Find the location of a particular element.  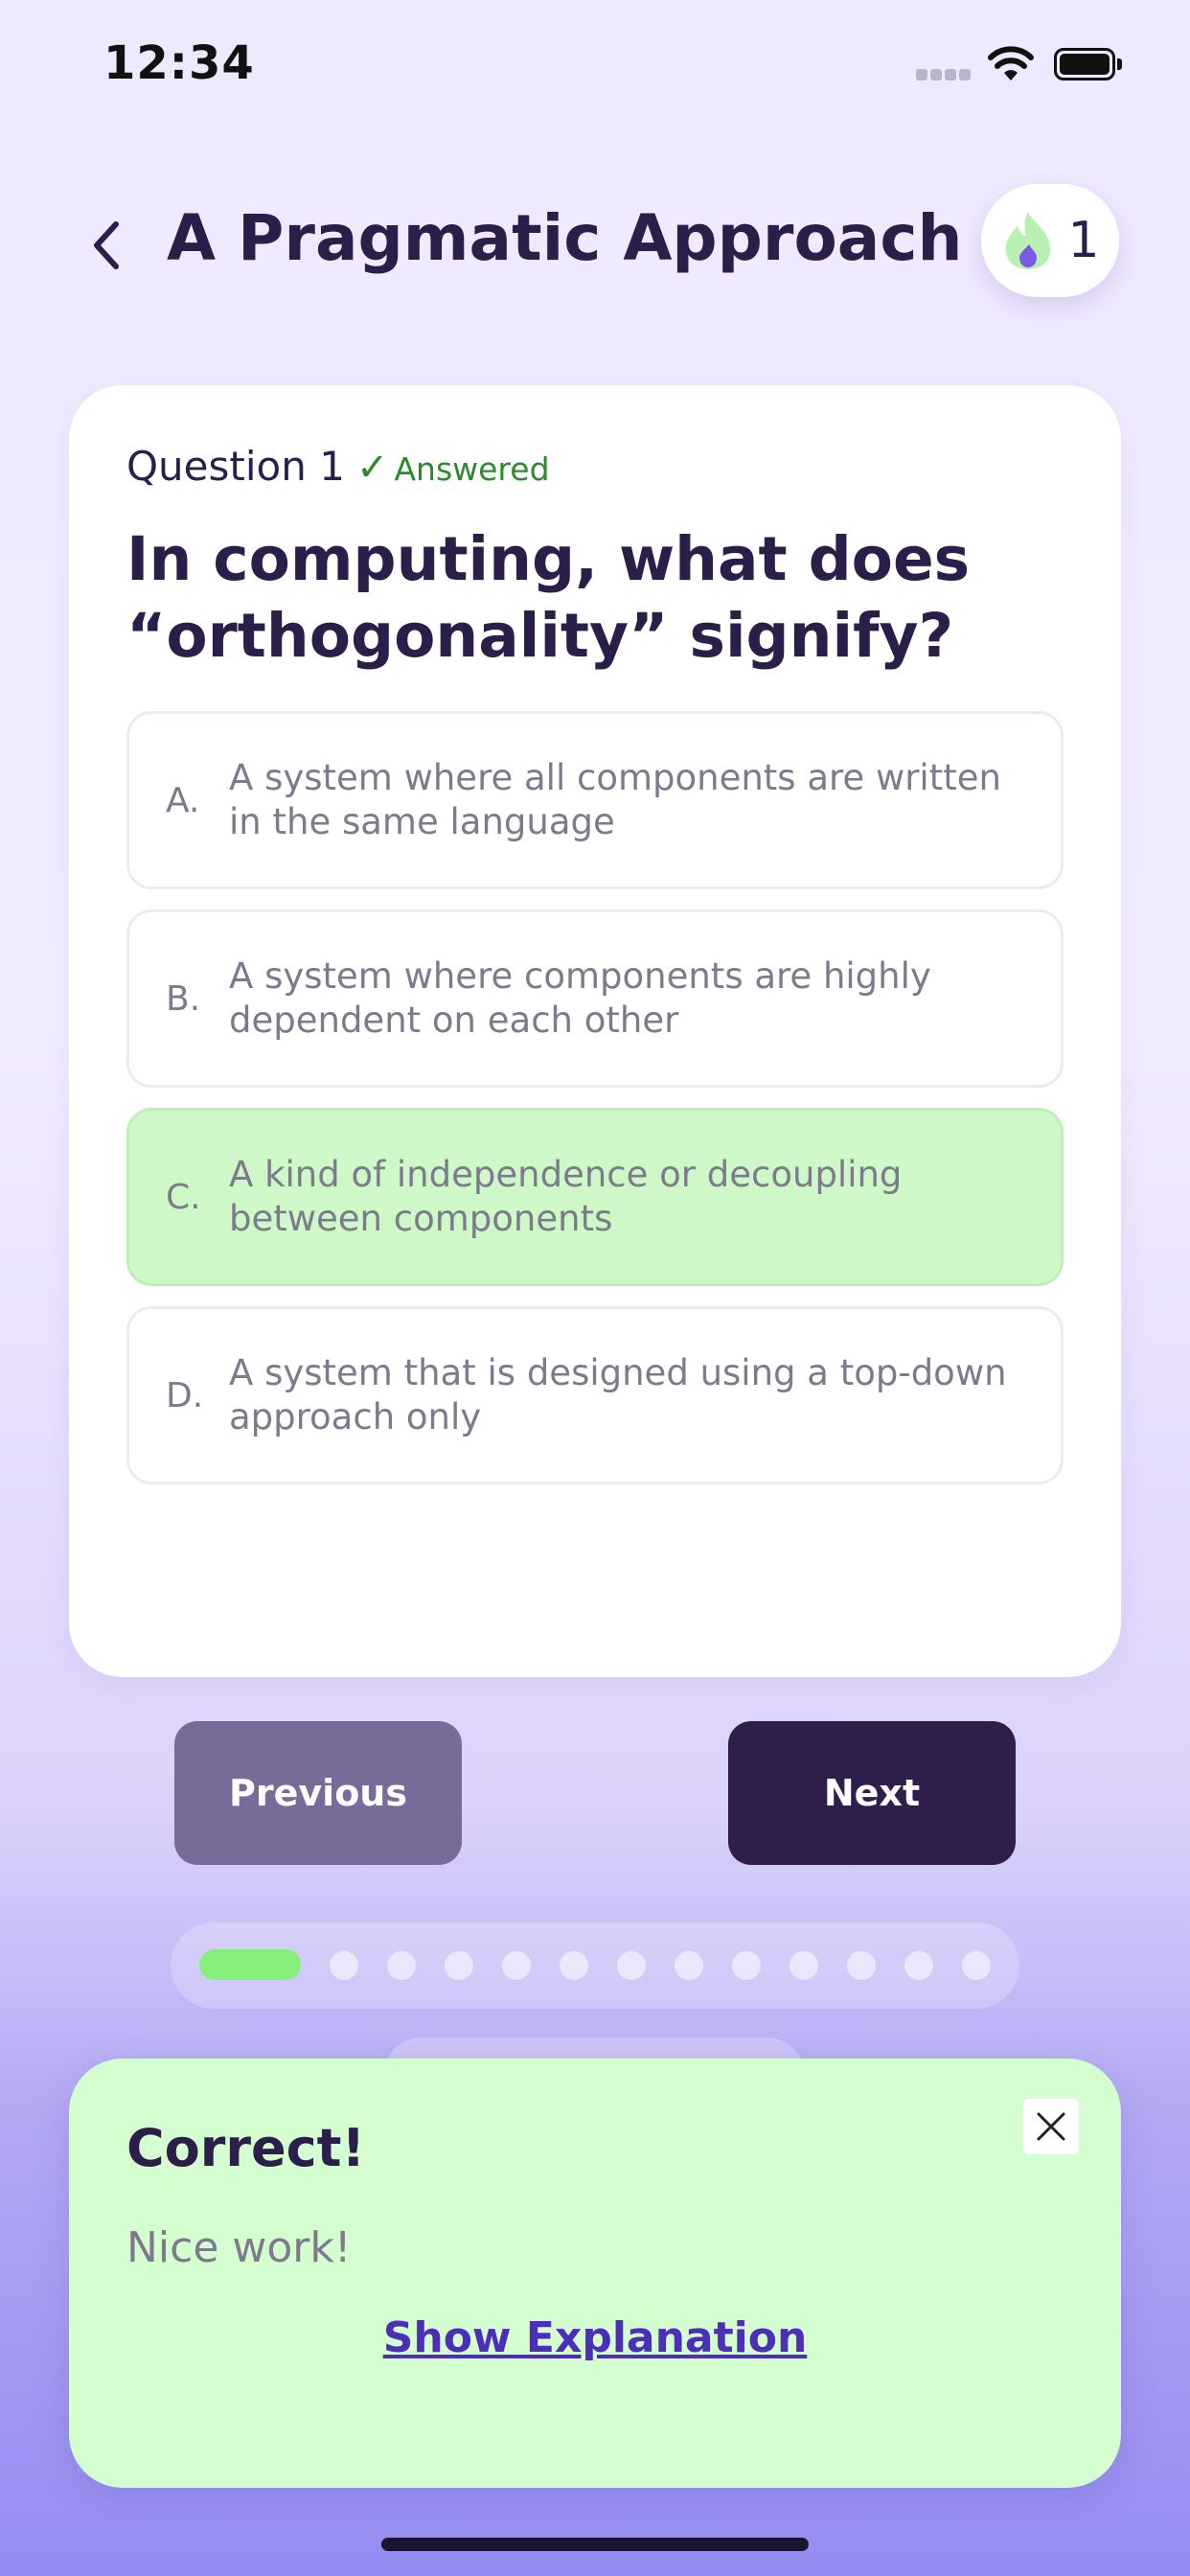

option-letter: D. is located at coordinates (185, 1395).